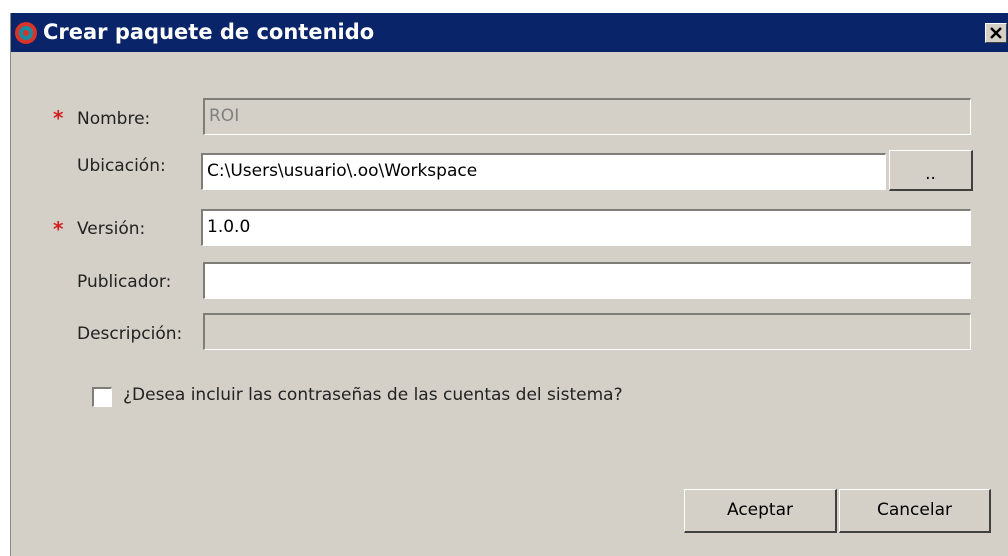  I want to click on descripcion-field, so click(587, 331).